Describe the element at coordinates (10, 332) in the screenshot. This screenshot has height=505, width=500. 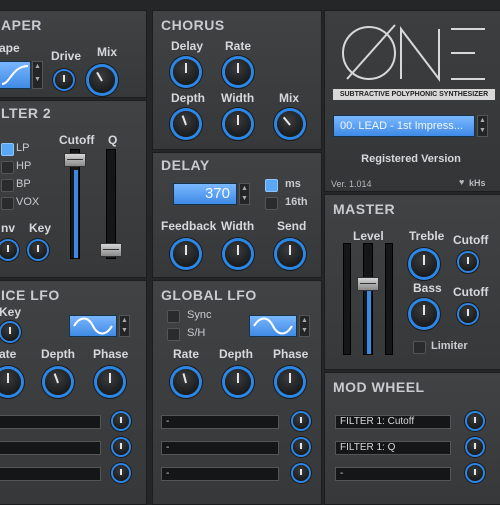
I see `voice-lfo-key-knob` at that location.